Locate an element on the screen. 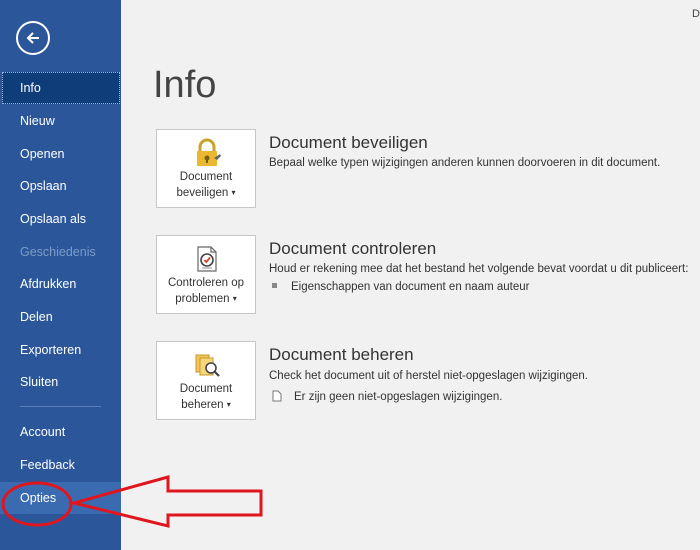 This screenshot has width=700, height=550. lock-icon is located at coordinates (209, 152).